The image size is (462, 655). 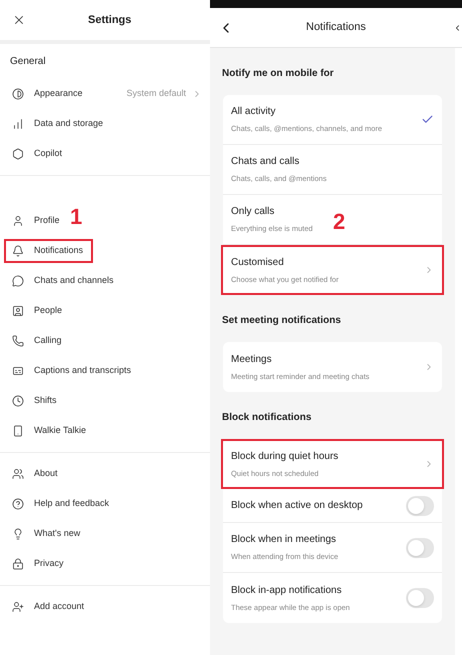 What do you see at coordinates (110, 20) in the screenshot?
I see `settings-title: Settings` at bounding box center [110, 20].